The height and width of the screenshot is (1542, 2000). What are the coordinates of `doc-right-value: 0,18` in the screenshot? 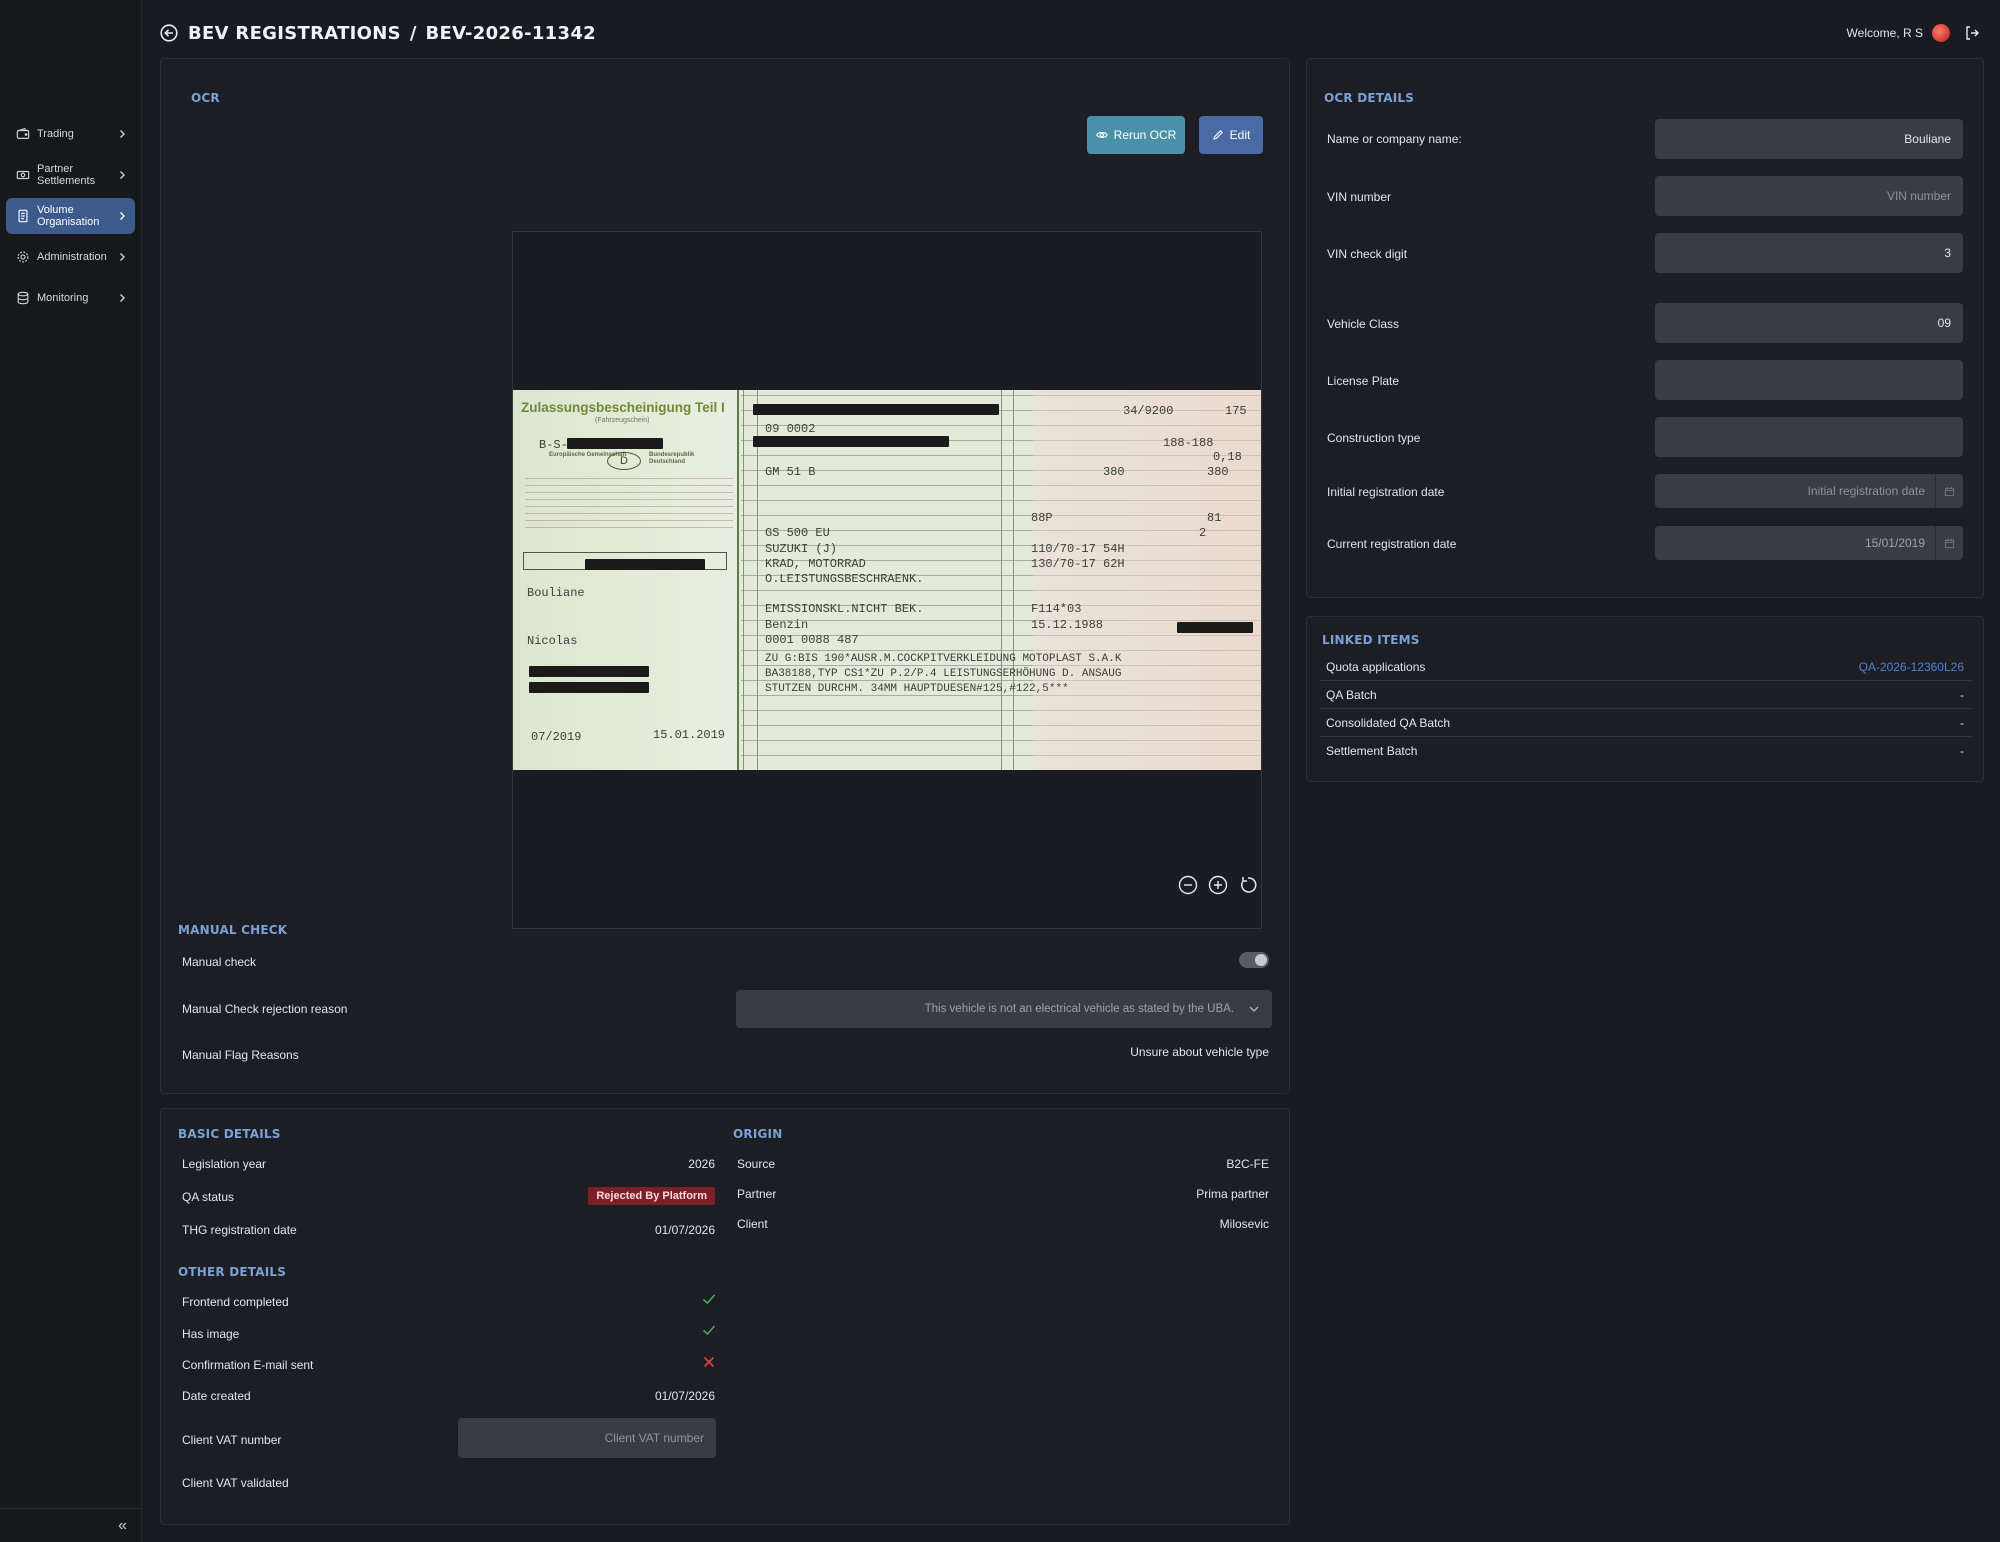 It's located at (1227, 457).